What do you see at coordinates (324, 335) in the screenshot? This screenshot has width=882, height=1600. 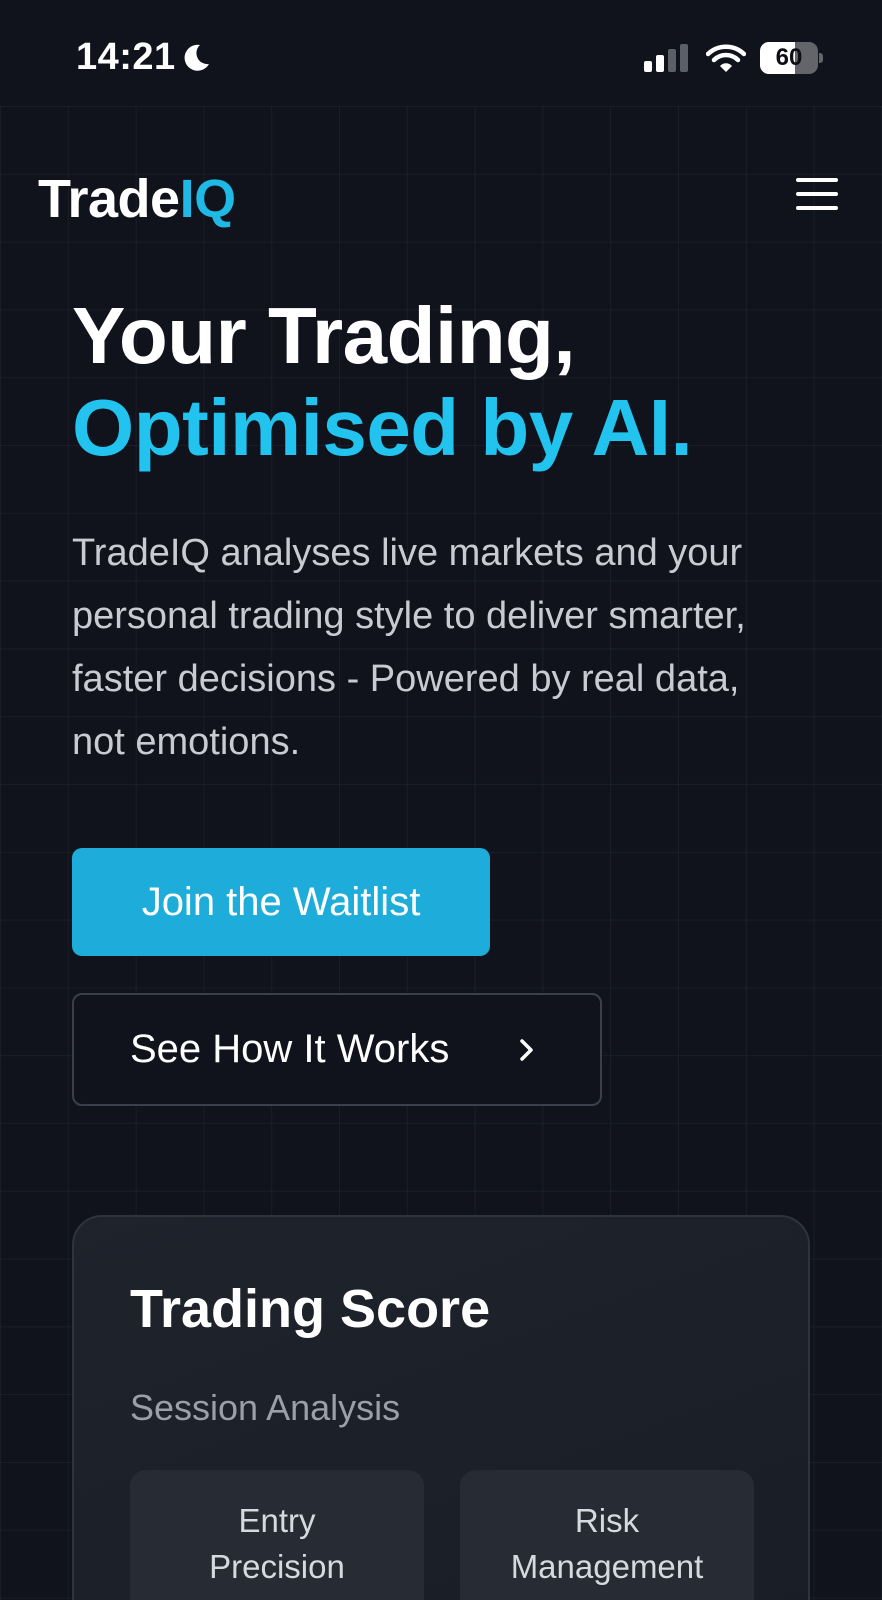 I see `headline-line-1: Your Trading,` at bounding box center [324, 335].